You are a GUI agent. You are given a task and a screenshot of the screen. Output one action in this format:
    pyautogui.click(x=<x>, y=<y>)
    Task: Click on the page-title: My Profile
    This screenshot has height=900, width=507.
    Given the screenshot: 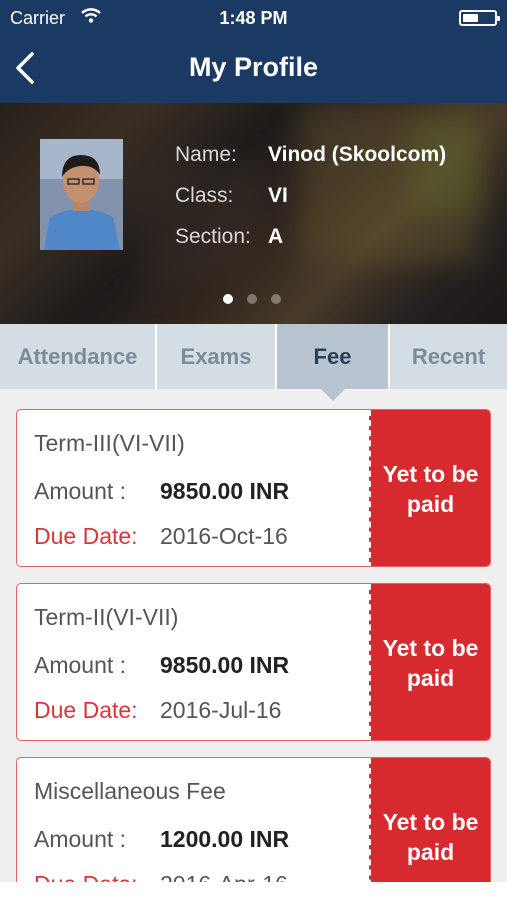 What is the action you would take?
    pyautogui.click(x=253, y=67)
    